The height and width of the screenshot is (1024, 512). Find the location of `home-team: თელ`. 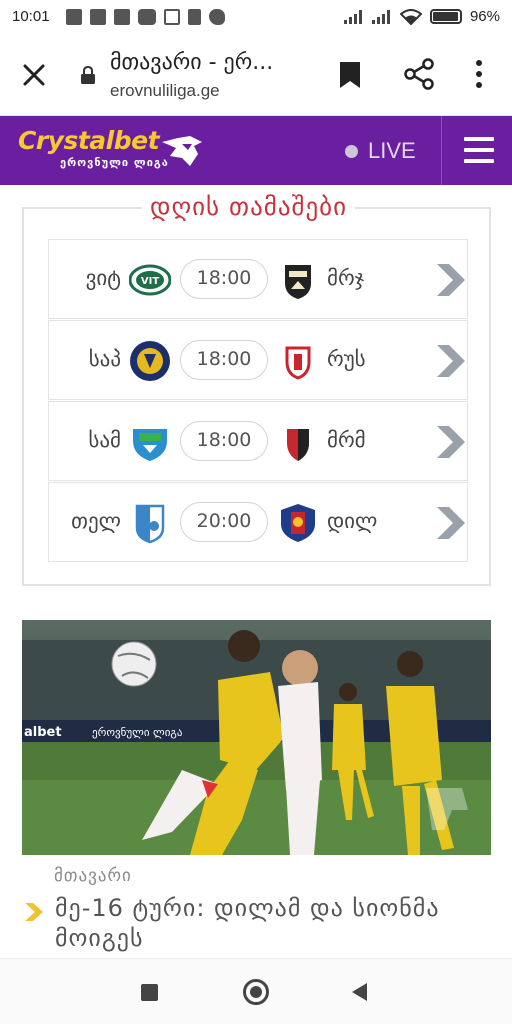

home-team: თელ is located at coordinates (96, 521).